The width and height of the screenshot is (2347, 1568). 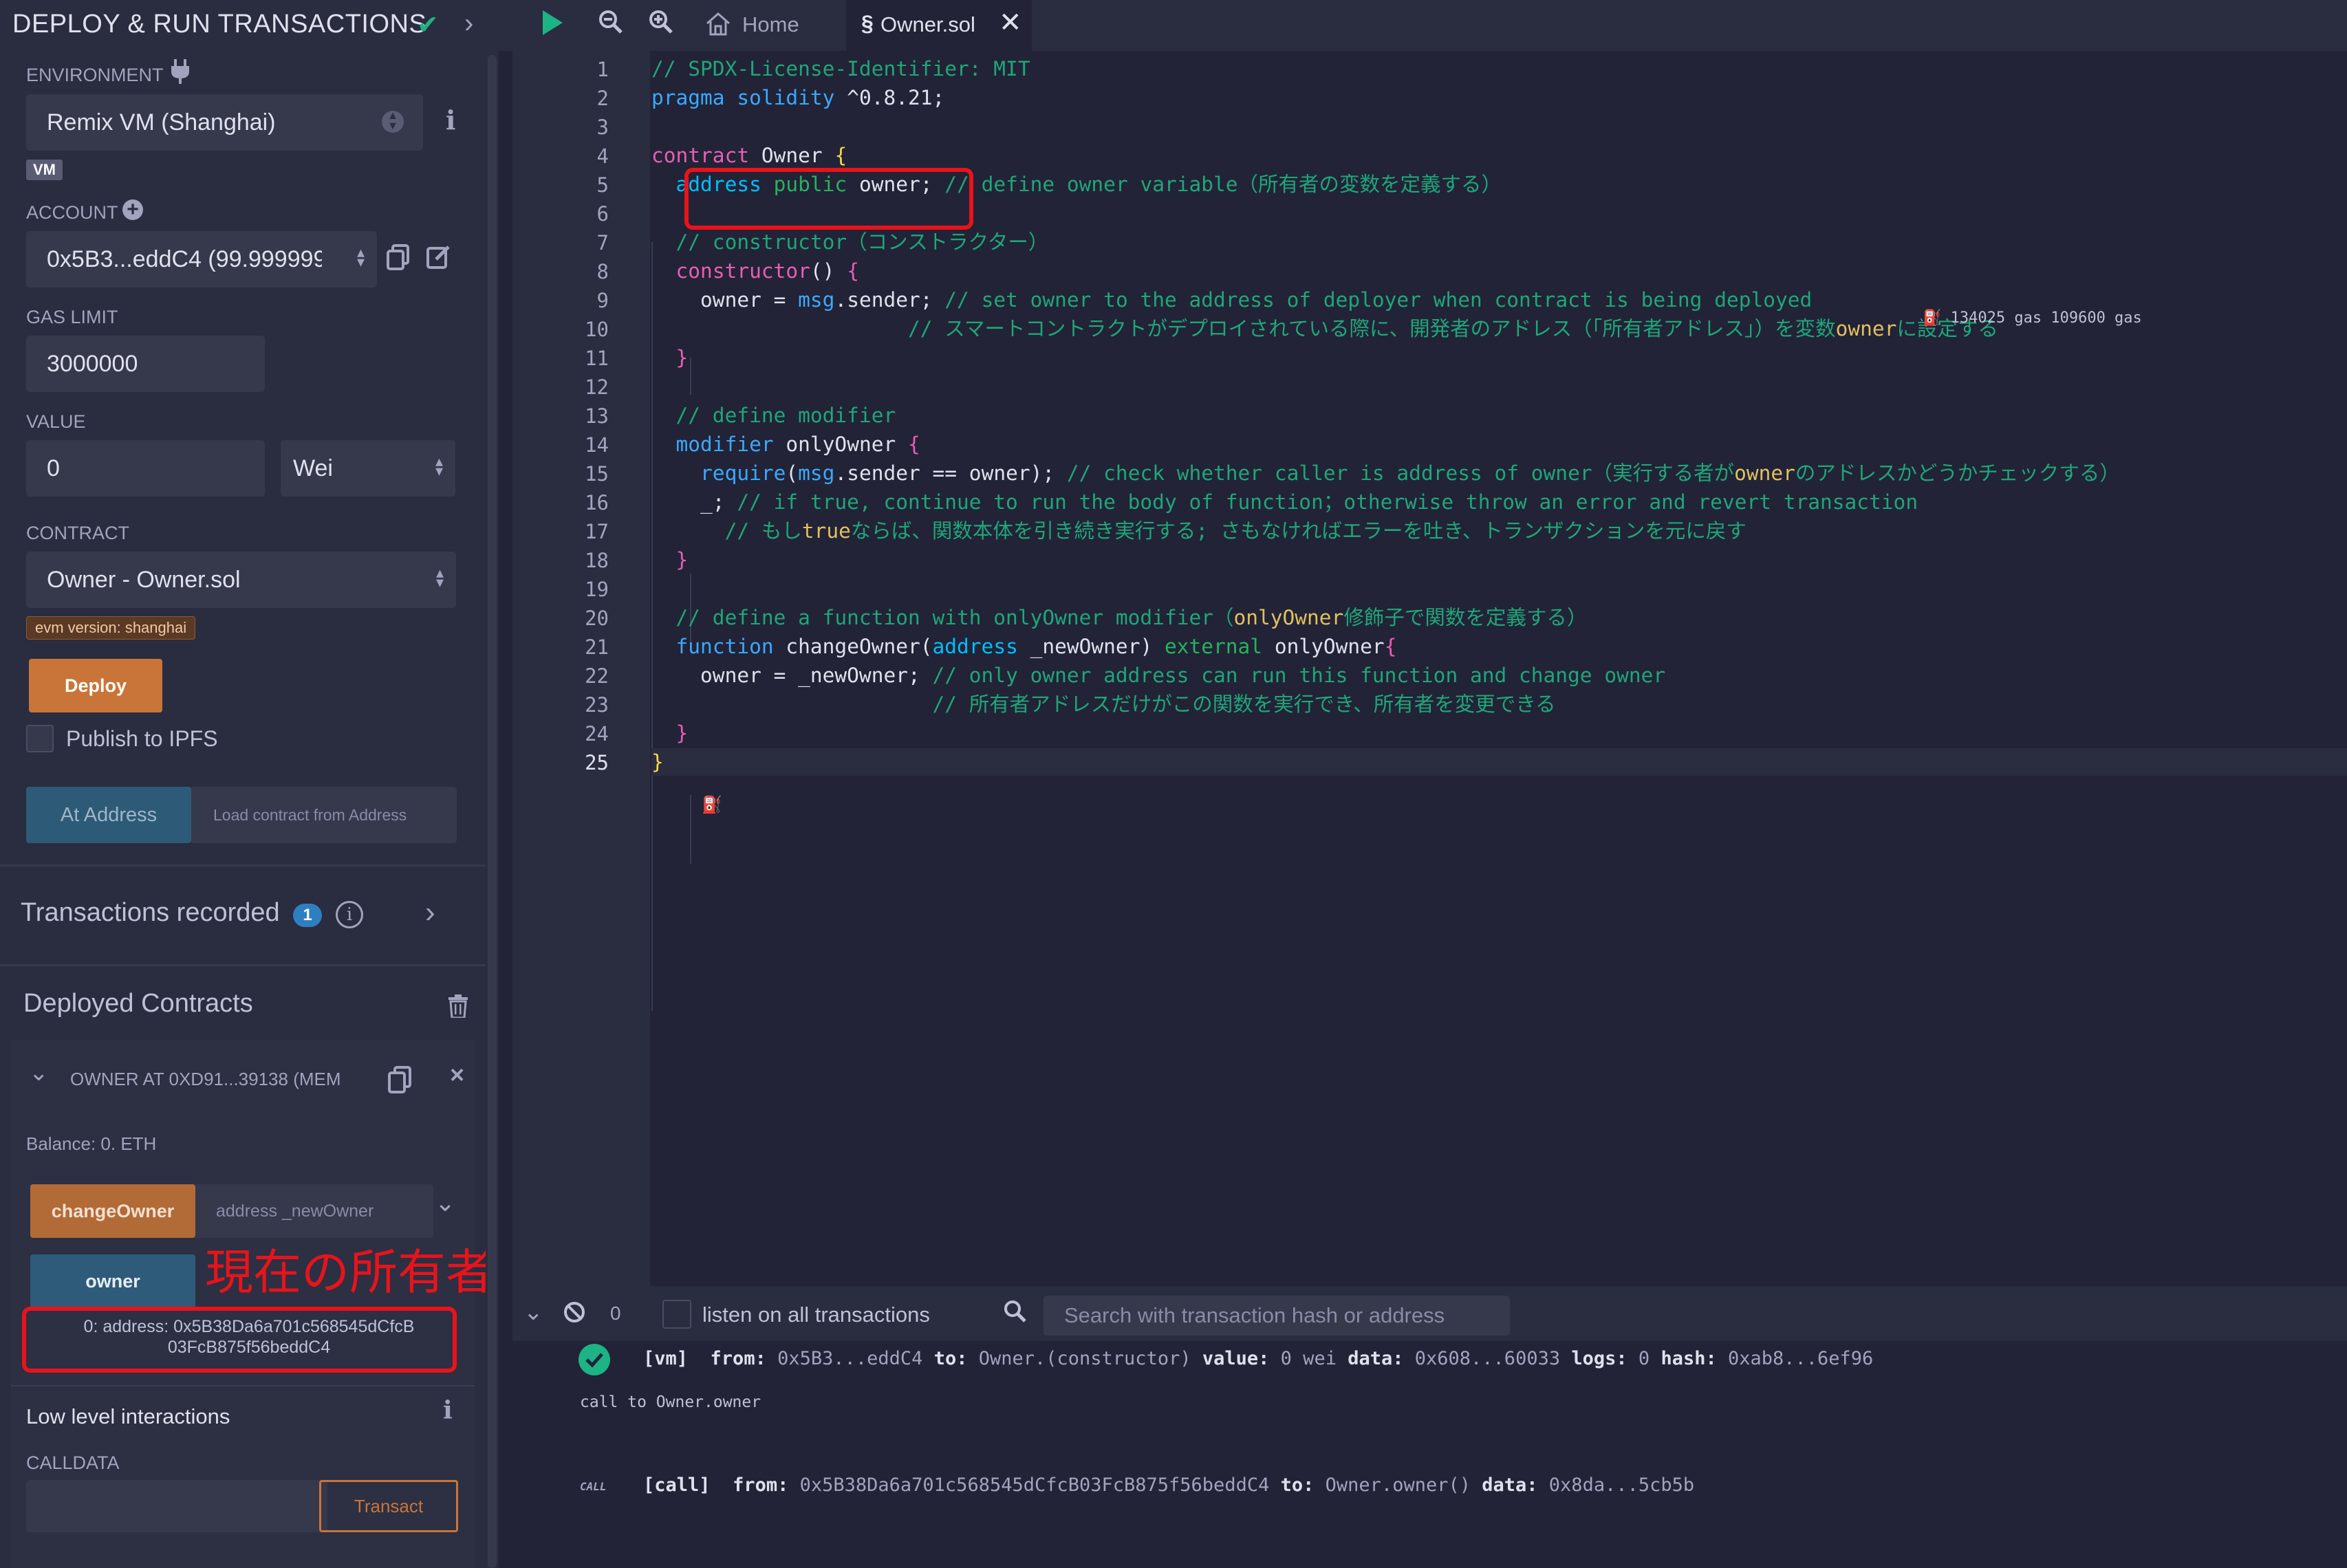 I want to click on transact-button: Transact, so click(x=389, y=1506).